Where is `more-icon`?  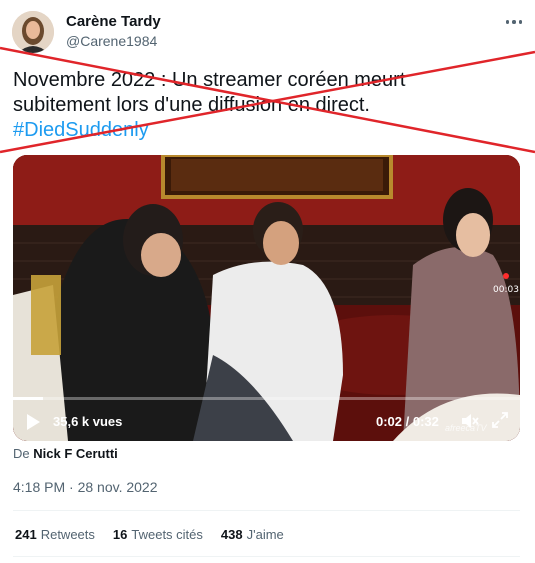 more-icon is located at coordinates (514, 22).